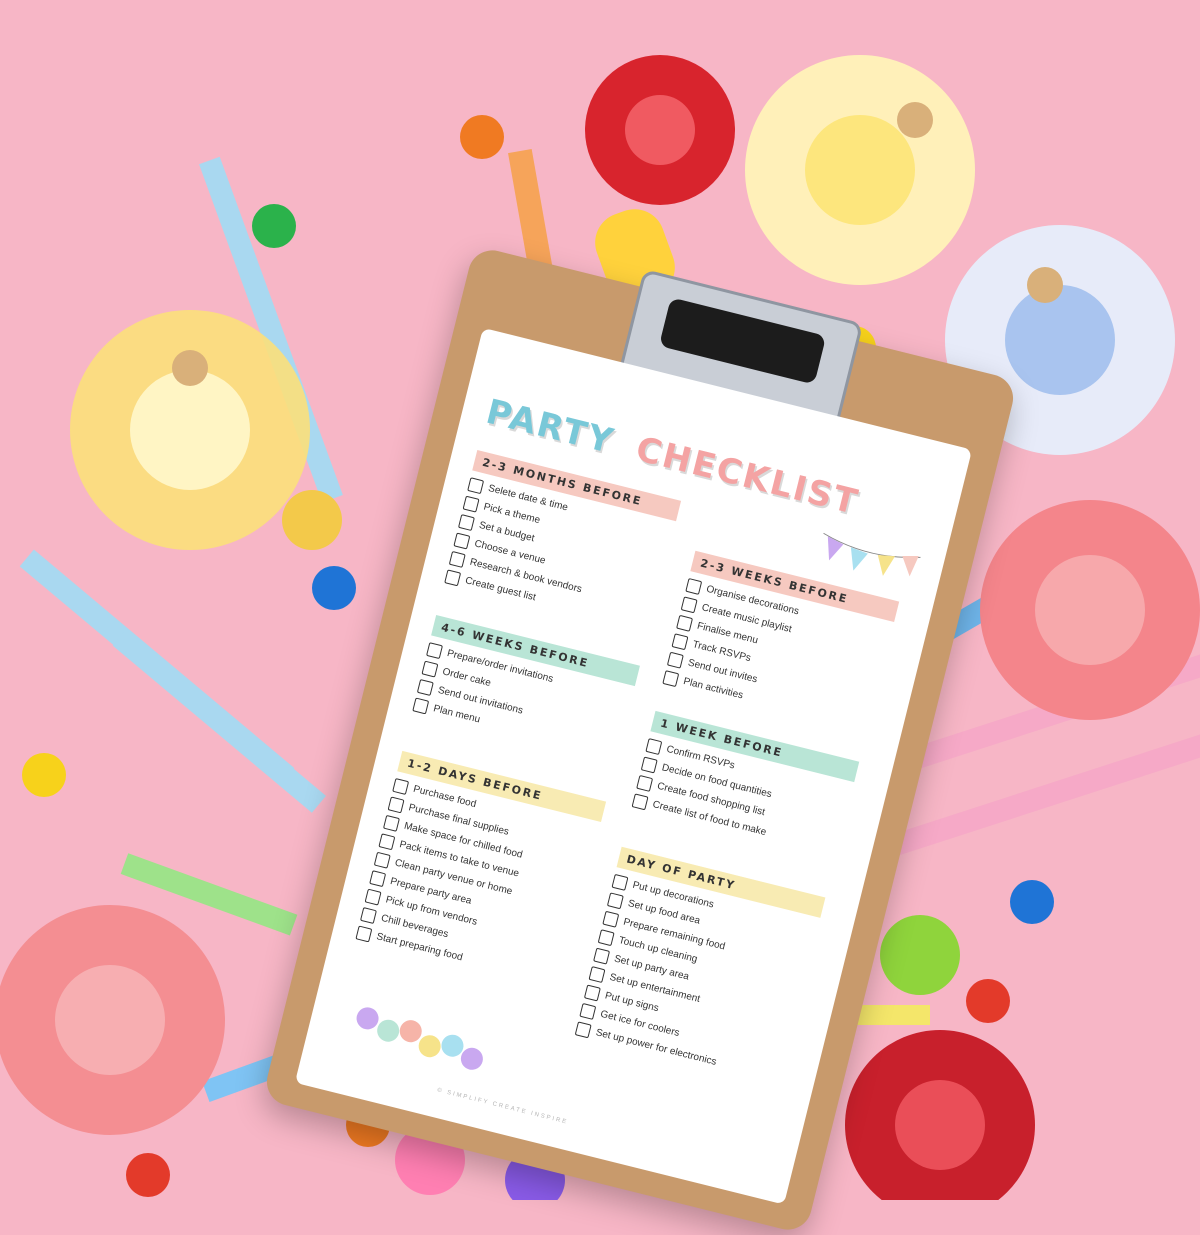 This screenshot has height=1235, width=1200. I want to click on title-line-1: PARTY, so click(550, 427).